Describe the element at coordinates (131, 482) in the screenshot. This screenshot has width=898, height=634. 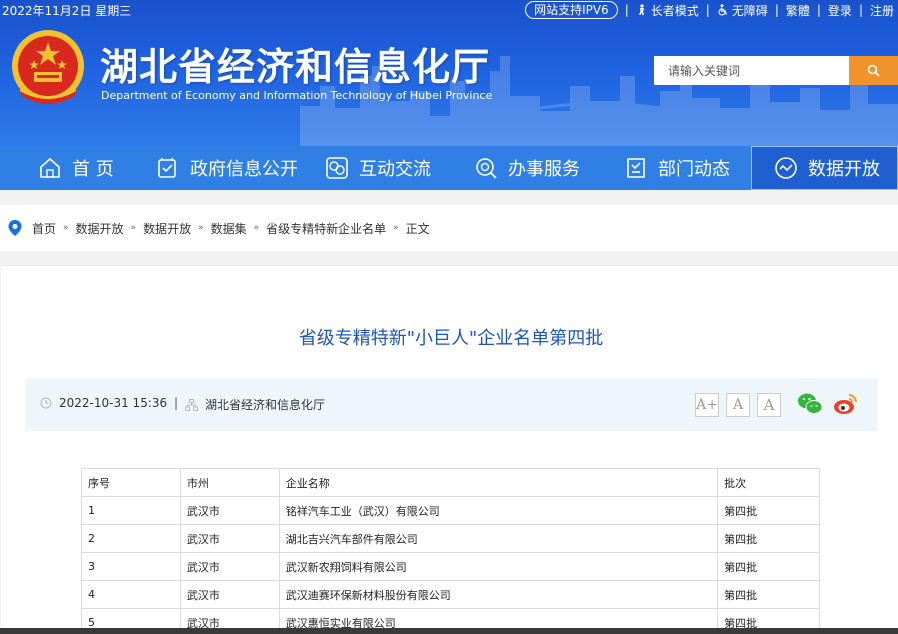
I see `column-header-number: 序号` at that location.